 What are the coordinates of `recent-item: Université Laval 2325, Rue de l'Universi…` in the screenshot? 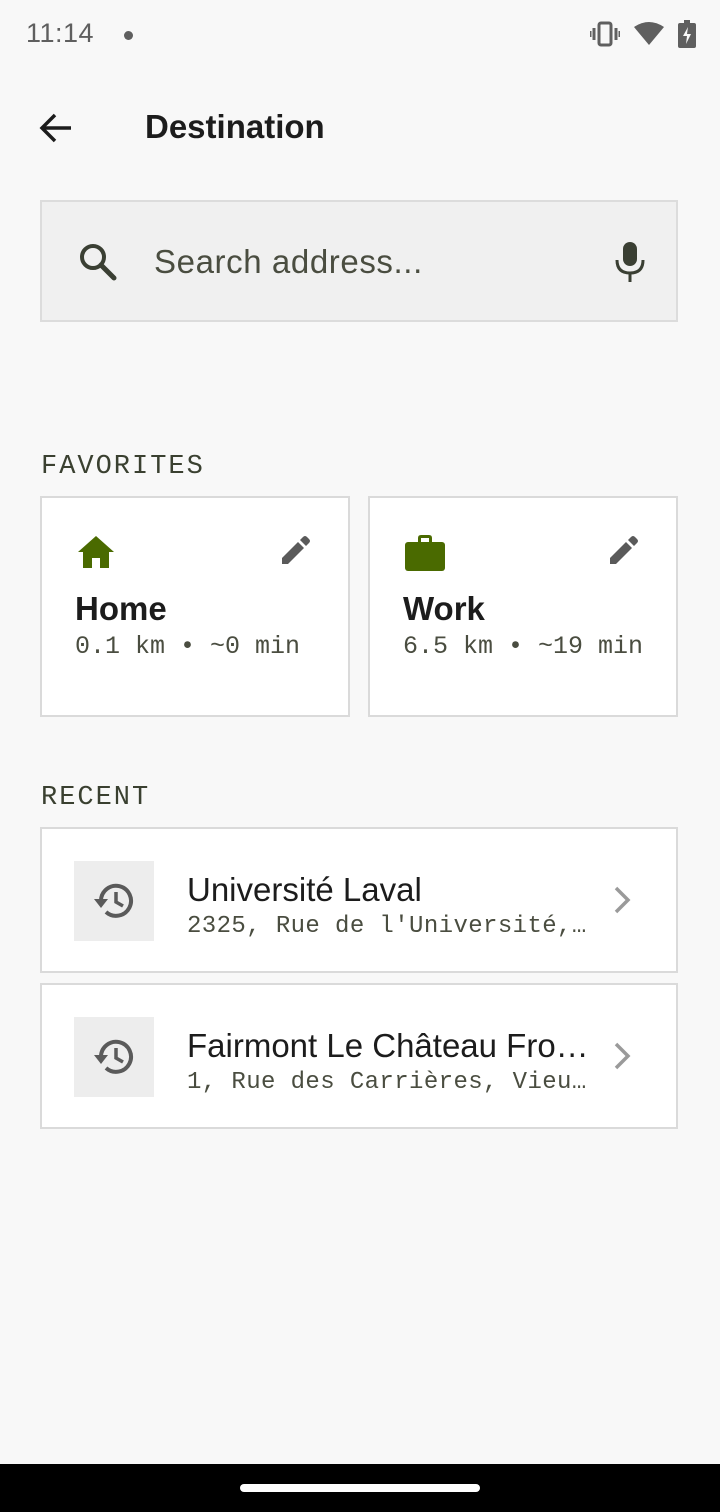 It's located at (359, 900).